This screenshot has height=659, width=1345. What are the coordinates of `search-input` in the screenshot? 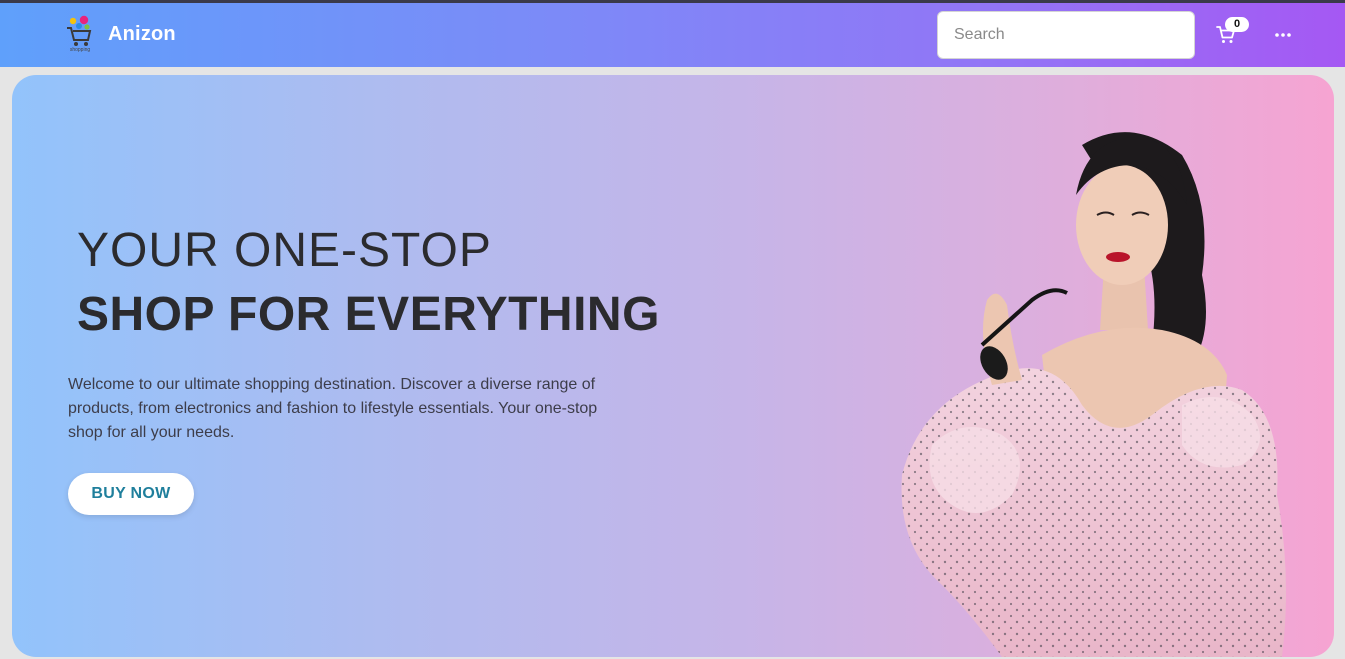 It's located at (1066, 35).